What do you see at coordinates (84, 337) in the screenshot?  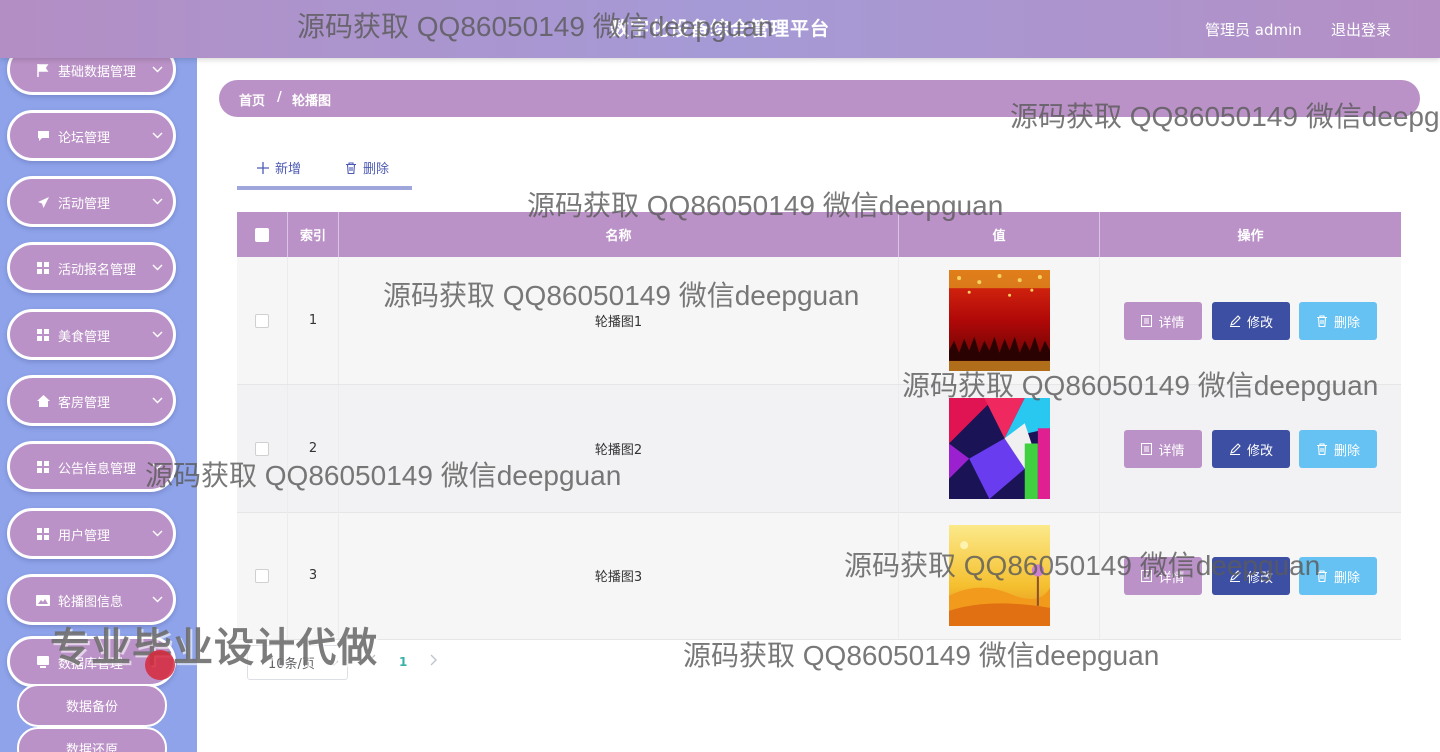 I see `sidebar-item-label: 美食管理` at bounding box center [84, 337].